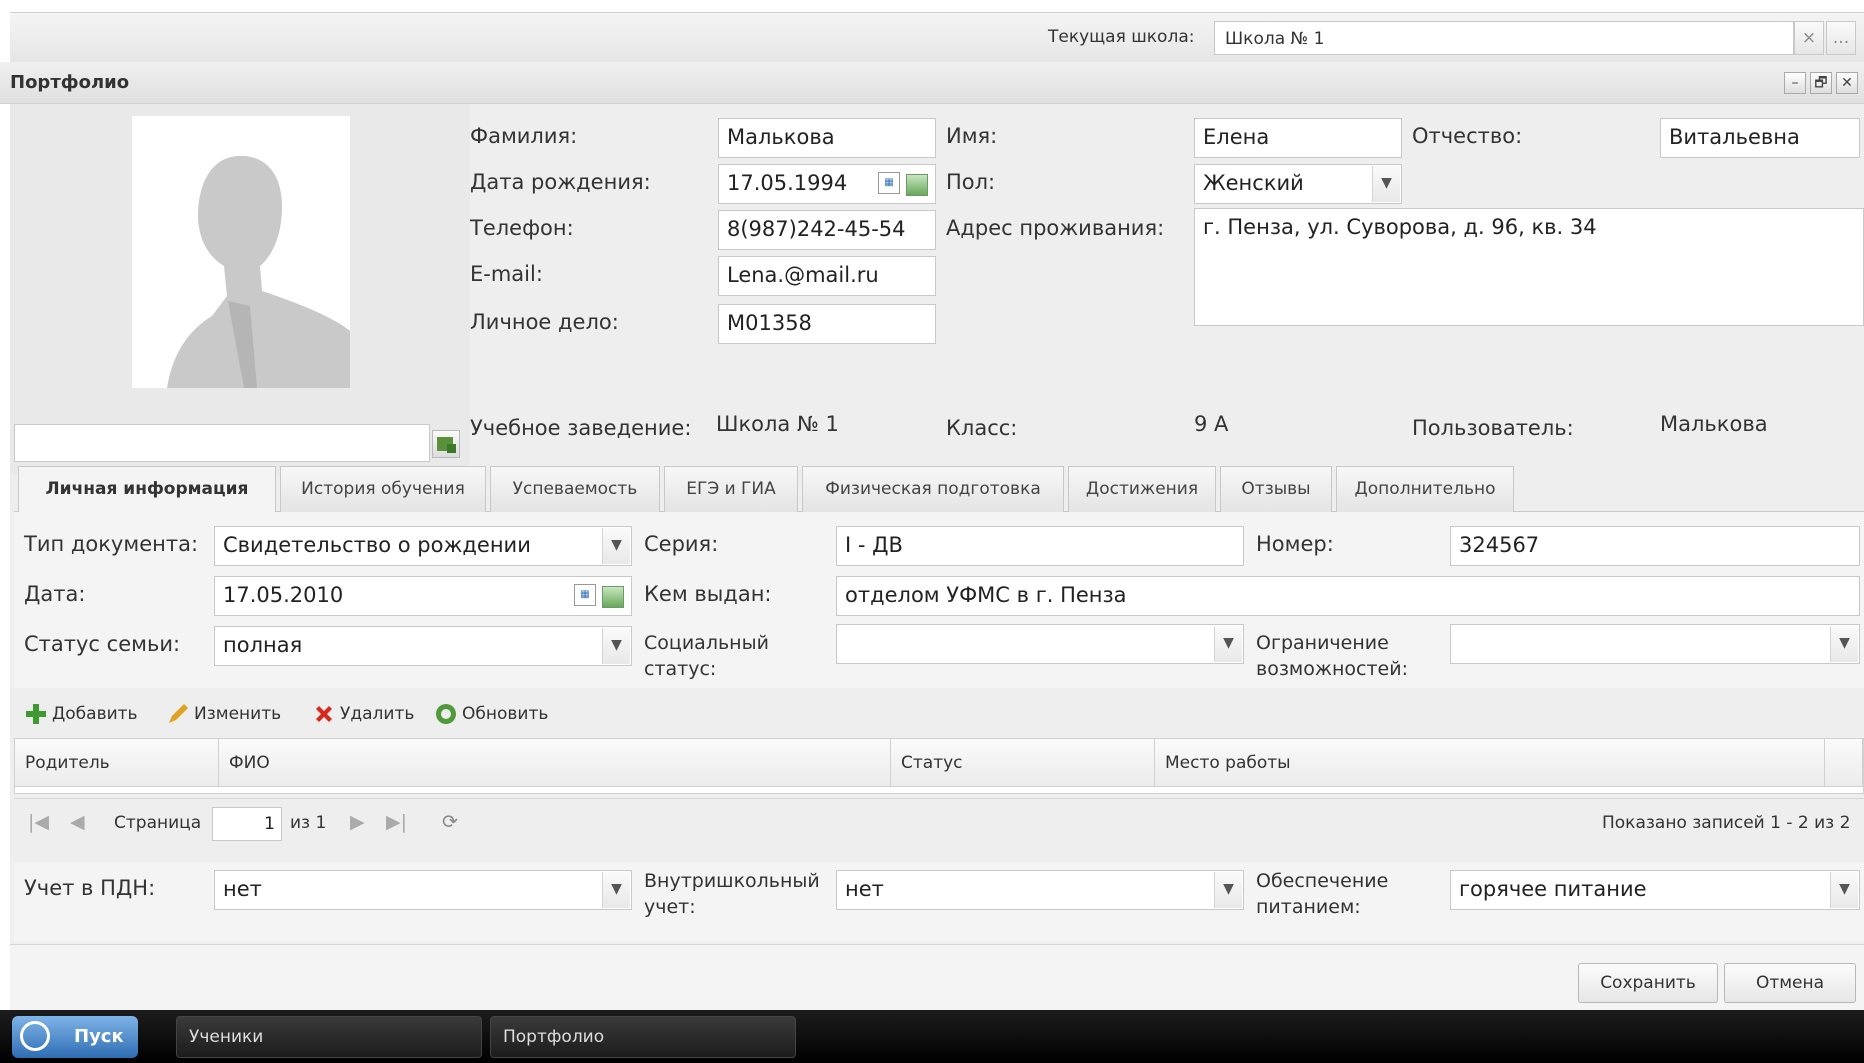 This screenshot has width=1864, height=1063. What do you see at coordinates (1655, 890) in the screenshot?
I see `food-select: горячее питание` at bounding box center [1655, 890].